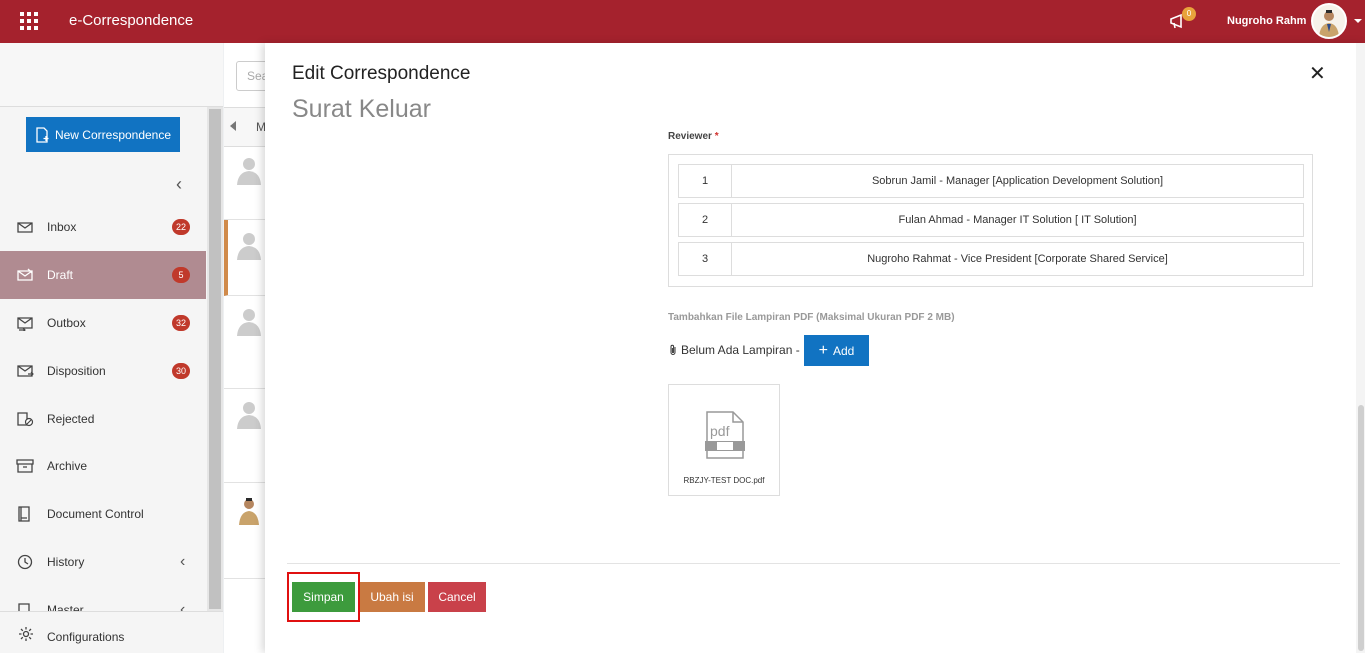 This screenshot has width=1365, height=653. Describe the element at coordinates (716, 136) in the screenshot. I see `required-mark: *` at that location.